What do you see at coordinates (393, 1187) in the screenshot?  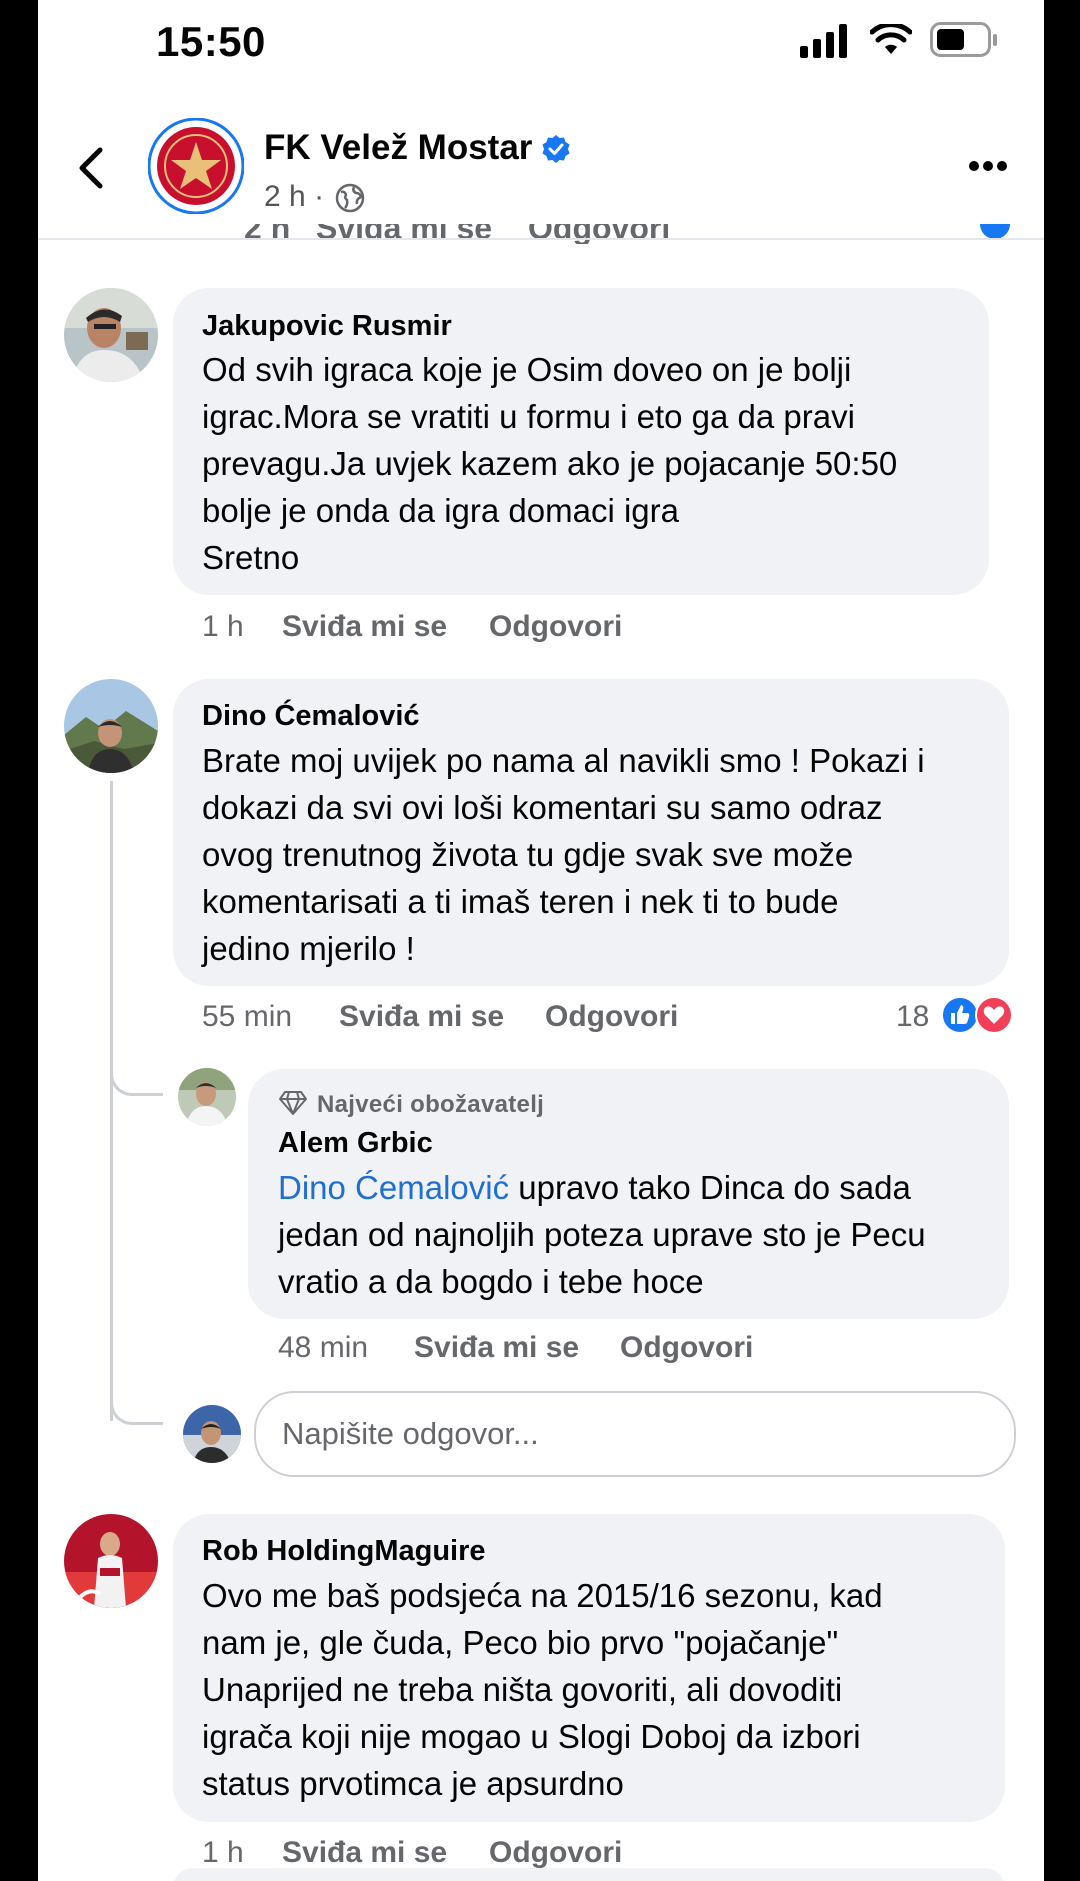 I see `mention-link: Dino Ćemalović` at bounding box center [393, 1187].